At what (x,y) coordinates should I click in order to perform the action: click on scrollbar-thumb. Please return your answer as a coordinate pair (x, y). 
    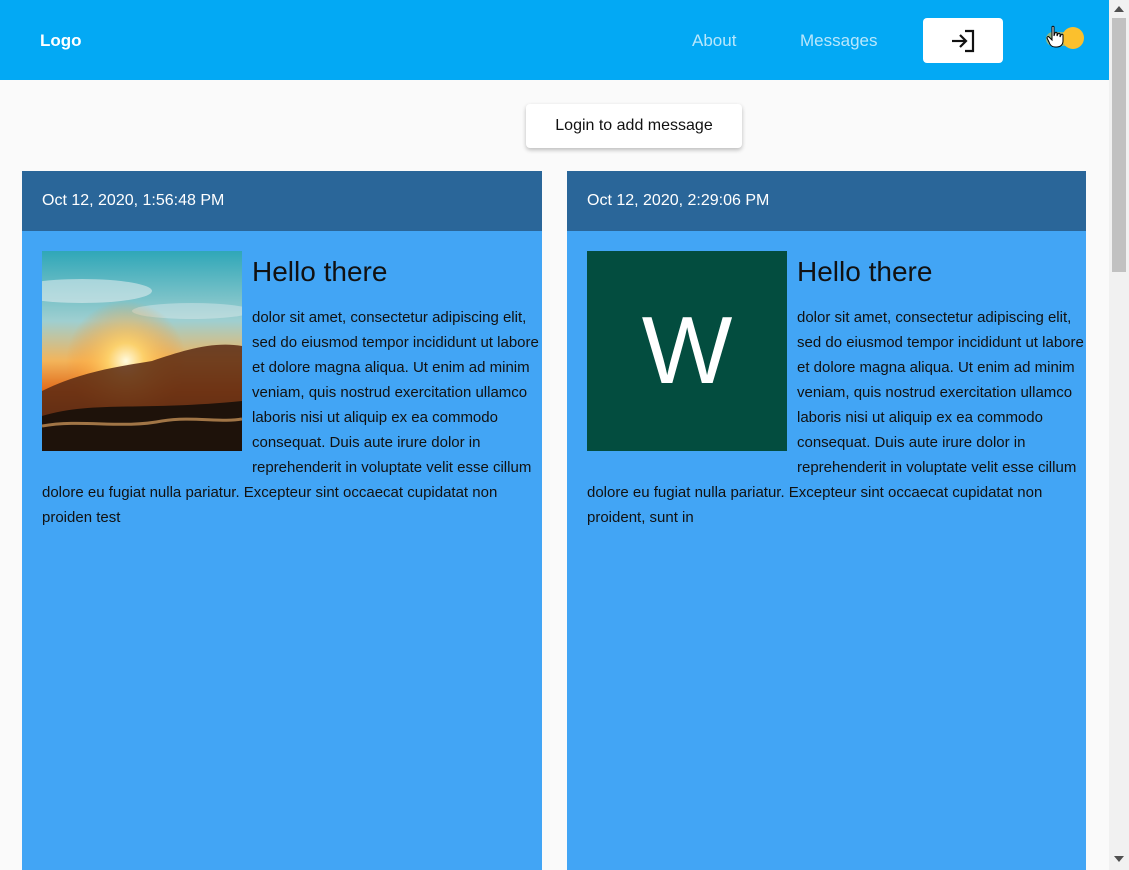
    Looking at the image, I should click on (1119, 145).